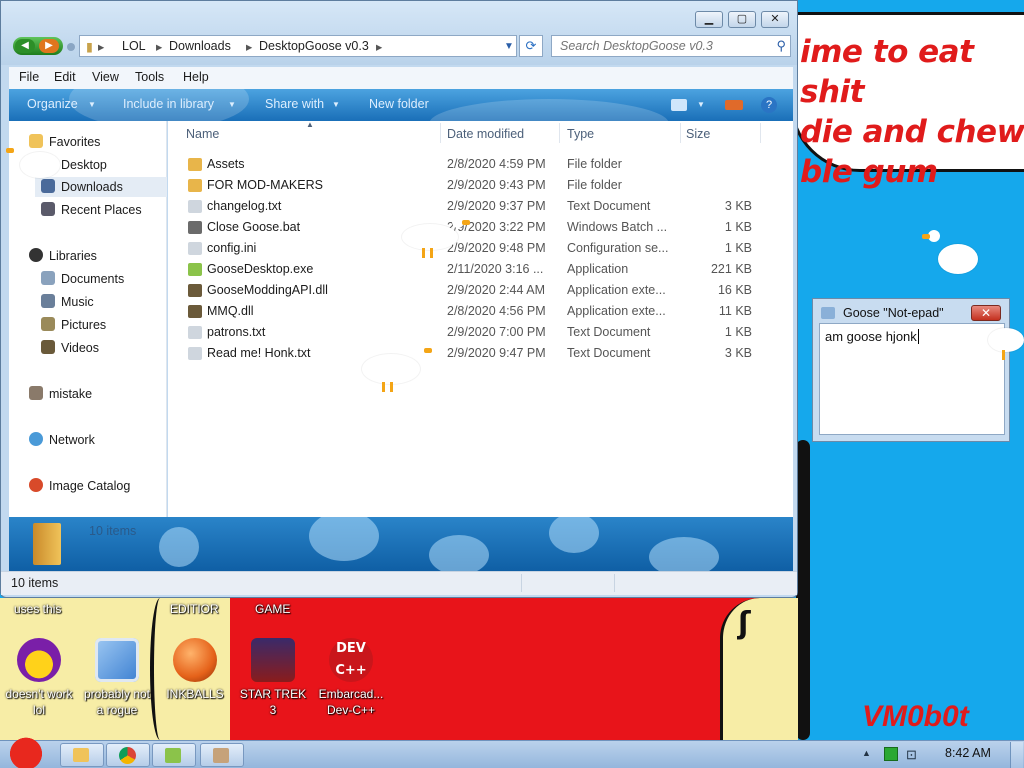 This screenshot has width=1024, height=768. What do you see at coordinates (294, 104) in the screenshot?
I see `share-with-button: Share with` at bounding box center [294, 104].